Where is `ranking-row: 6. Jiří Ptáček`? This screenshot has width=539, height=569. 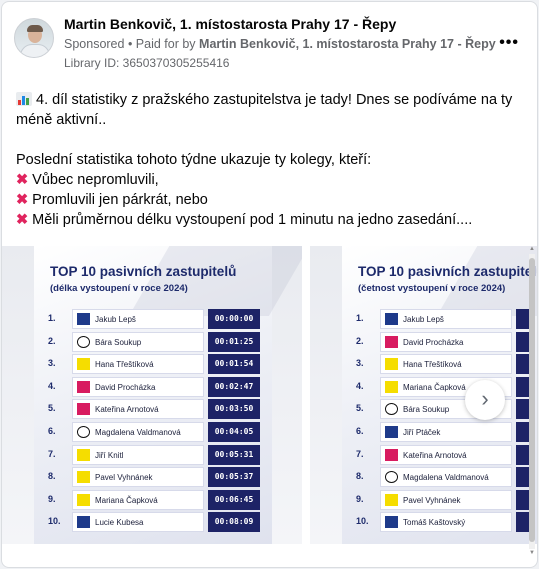
ranking-row: 6. Jiří Ptáček is located at coordinates (446, 432).